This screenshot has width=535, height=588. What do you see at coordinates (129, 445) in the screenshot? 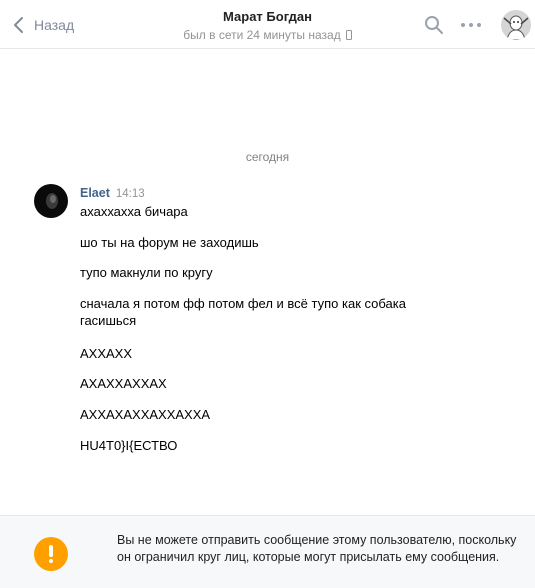
I see `message-line: HU4T0}I{ЕСТВО` at bounding box center [129, 445].